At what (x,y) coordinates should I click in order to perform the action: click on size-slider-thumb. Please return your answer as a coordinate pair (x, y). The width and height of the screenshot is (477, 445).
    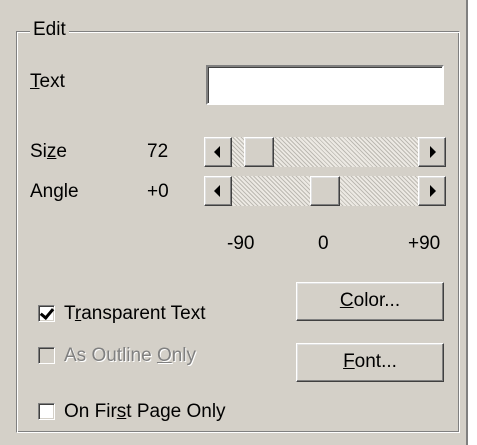
    Looking at the image, I should click on (259, 152).